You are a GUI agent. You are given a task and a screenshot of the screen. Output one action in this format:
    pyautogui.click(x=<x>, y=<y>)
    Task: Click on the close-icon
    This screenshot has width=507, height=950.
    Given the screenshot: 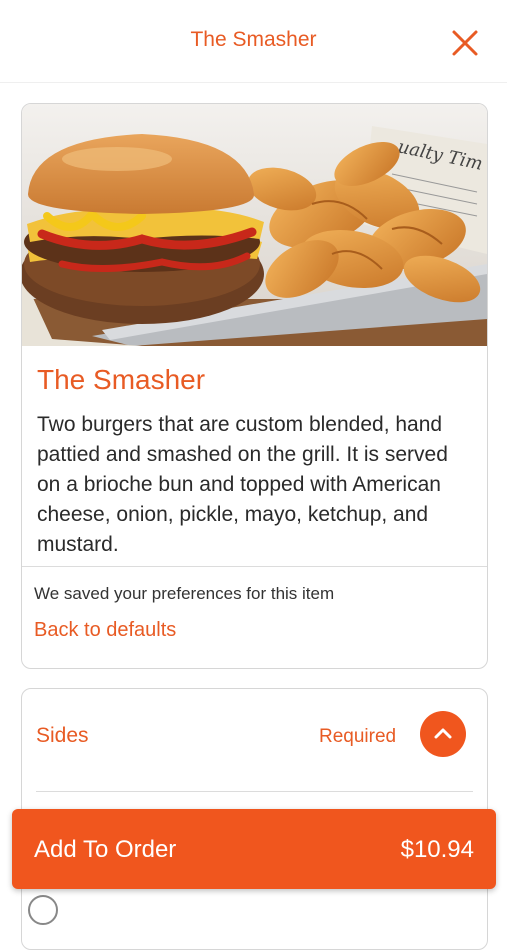 What is the action you would take?
    pyautogui.click(x=465, y=43)
    